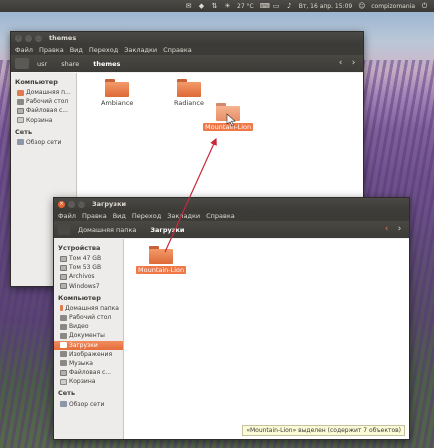 This screenshot has width=434, height=448. What do you see at coordinates (187, 38) in the screenshot?
I see `window-titlebar: × – □ themes` at bounding box center [187, 38].